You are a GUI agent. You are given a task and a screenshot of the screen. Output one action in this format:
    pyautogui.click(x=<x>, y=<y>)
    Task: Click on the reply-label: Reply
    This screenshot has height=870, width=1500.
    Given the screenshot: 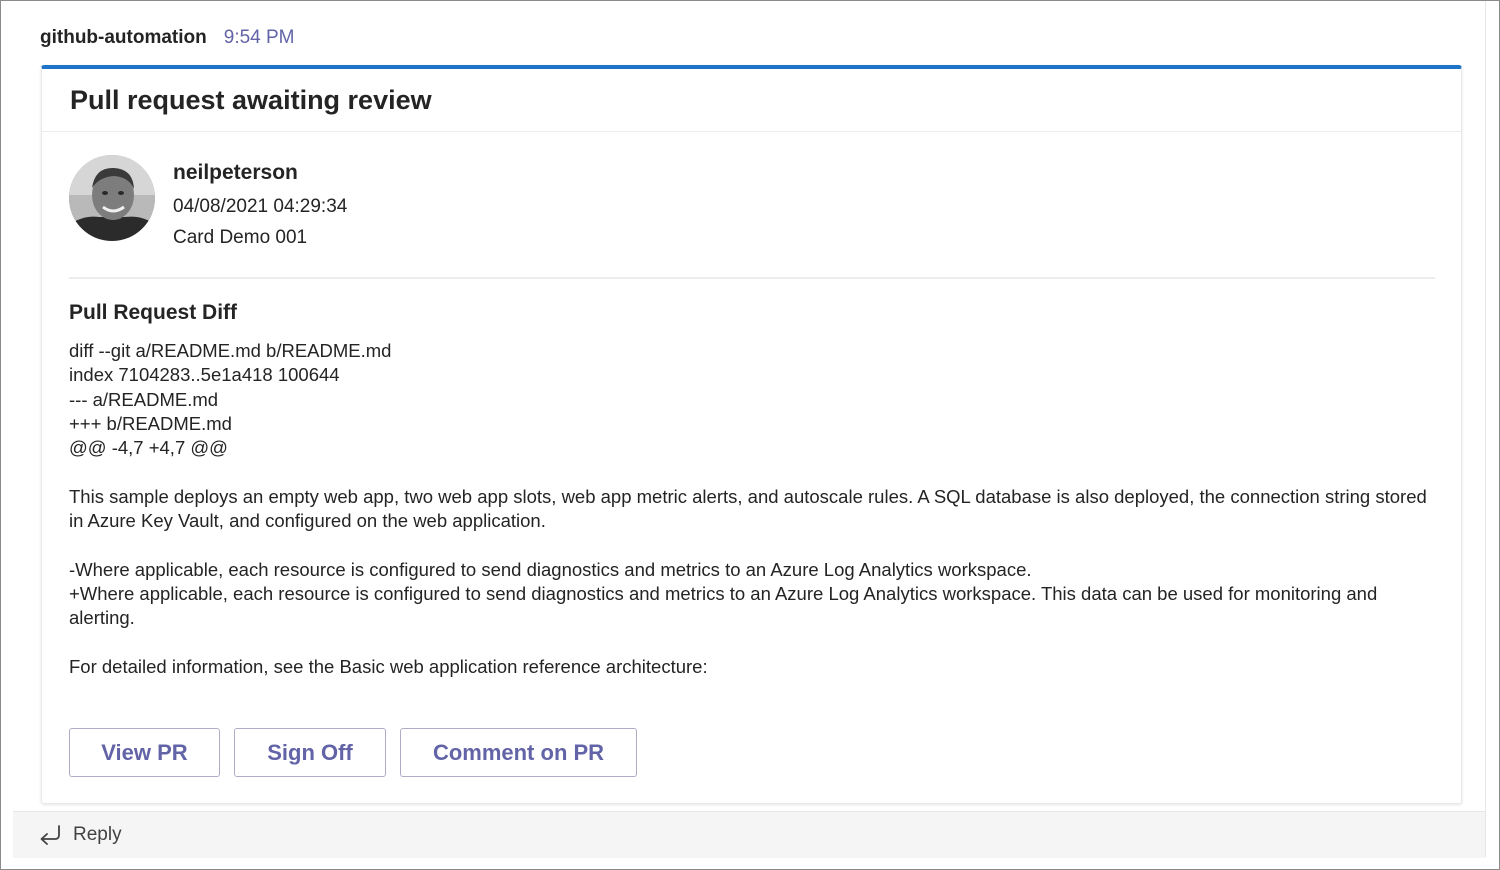 What is the action you would take?
    pyautogui.click(x=97, y=834)
    